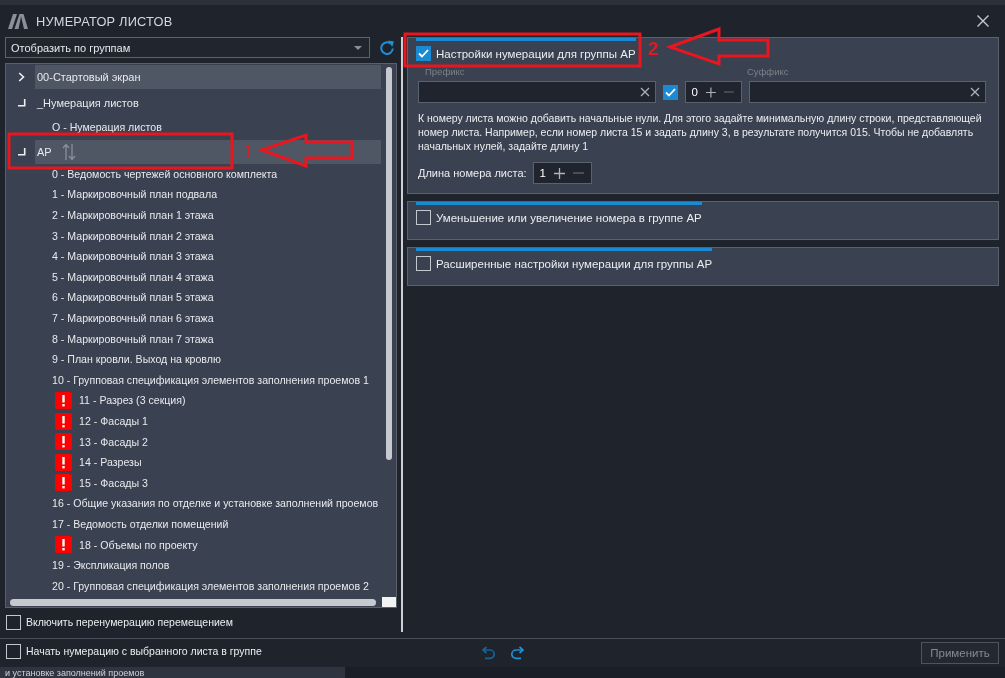 The width and height of the screenshot is (1005, 678). What do you see at coordinates (194, 103) in the screenshot?
I see `tree-item: _Нумерация листов` at bounding box center [194, 103].